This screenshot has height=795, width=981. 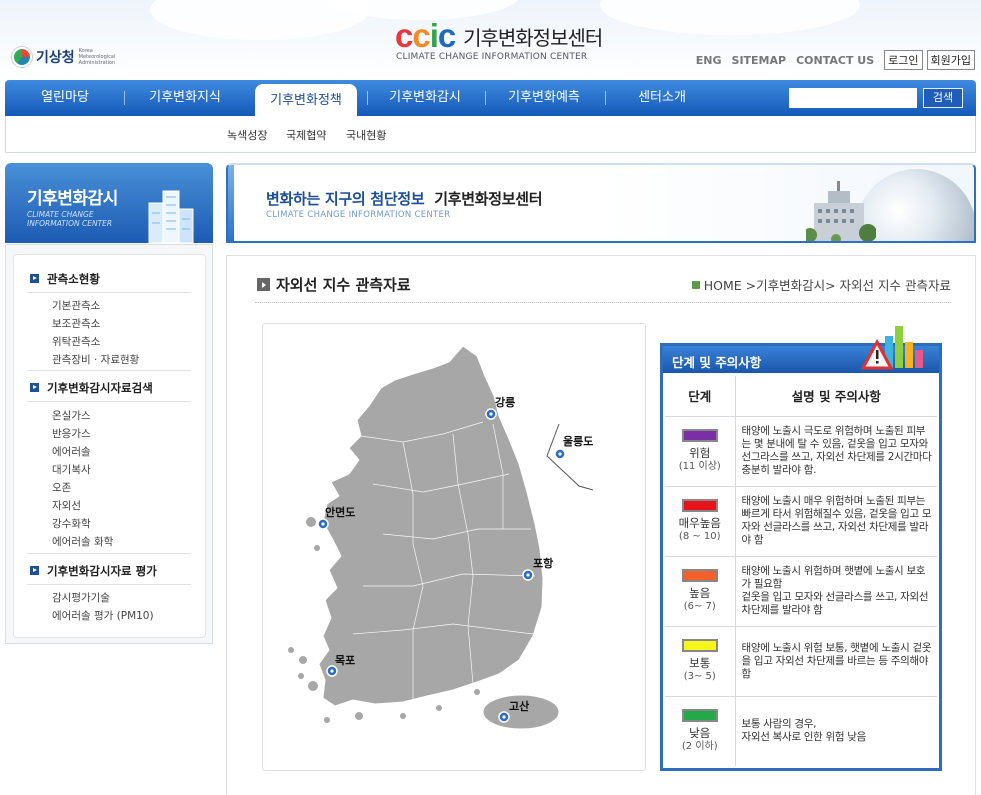 I want to click on warning-chart-icon, so click(x=892, y=348).